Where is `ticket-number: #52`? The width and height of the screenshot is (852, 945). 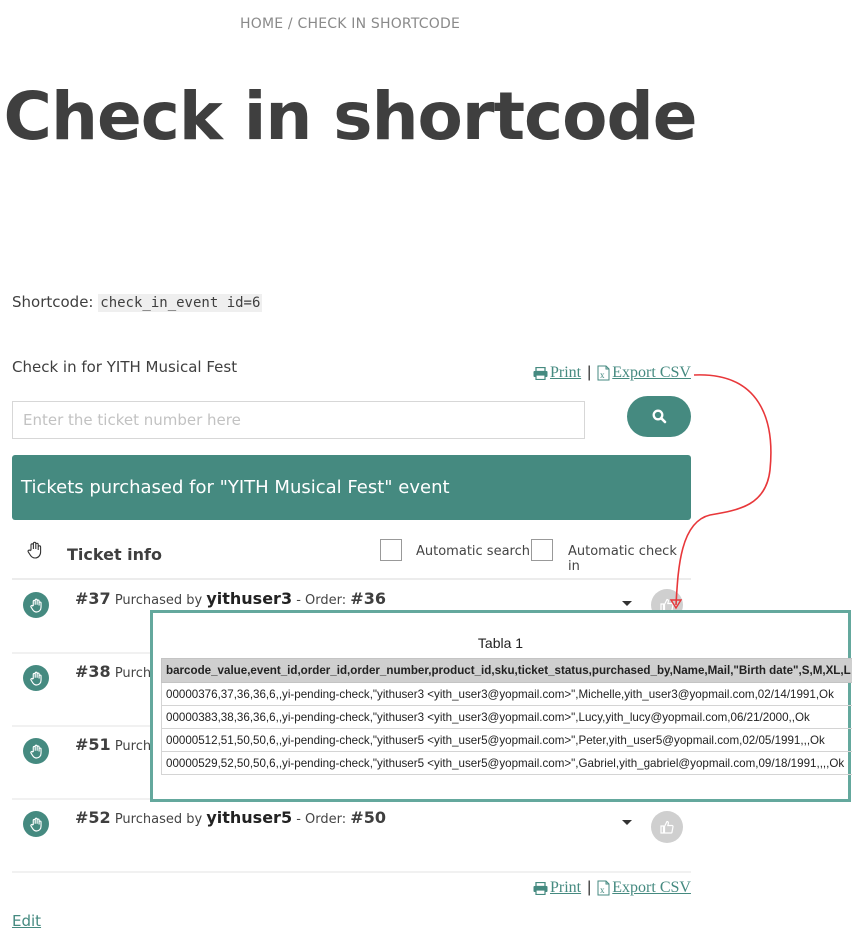
ticket-number: #52 is located at coordinates (93, 817).